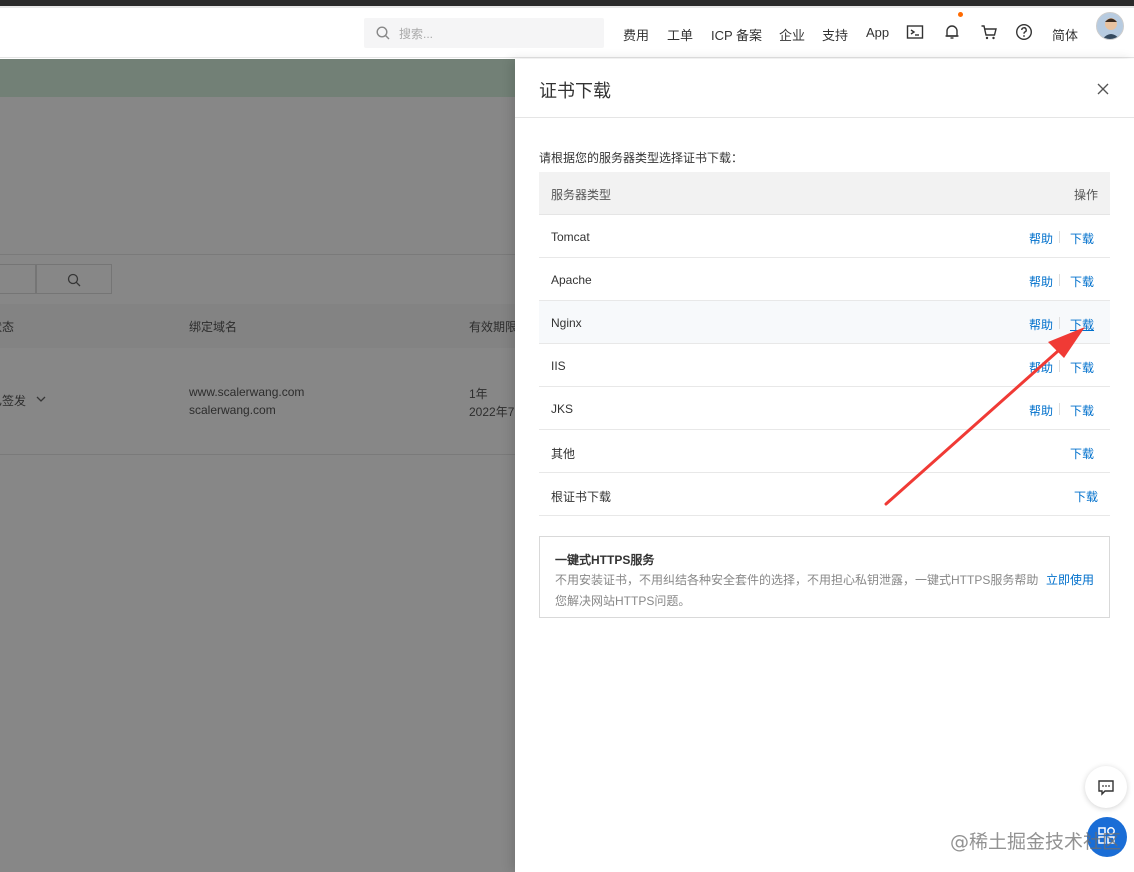 This screenshot has width=1134, height=872. What do you see at coordinates (636, 34) in the screenshot?
I see `nav-link-billing: 费用` at bounding box center [636, 34].